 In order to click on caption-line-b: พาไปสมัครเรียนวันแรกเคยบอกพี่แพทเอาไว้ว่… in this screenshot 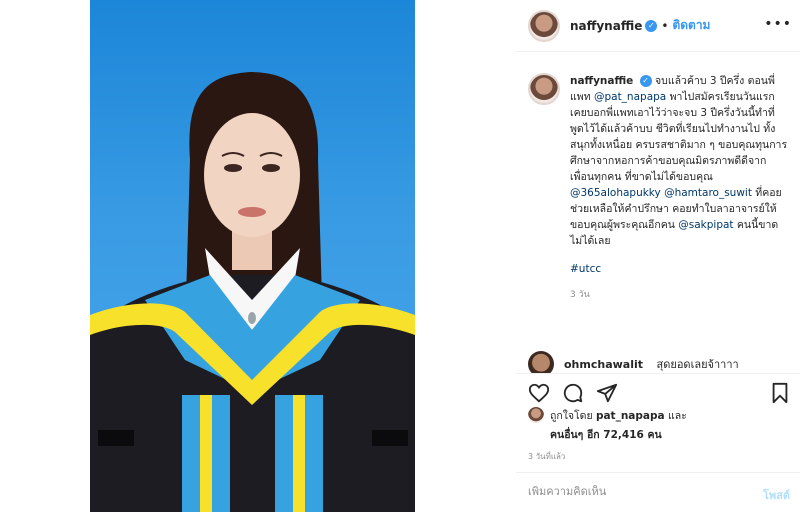, I will do `click(679, 137)`.